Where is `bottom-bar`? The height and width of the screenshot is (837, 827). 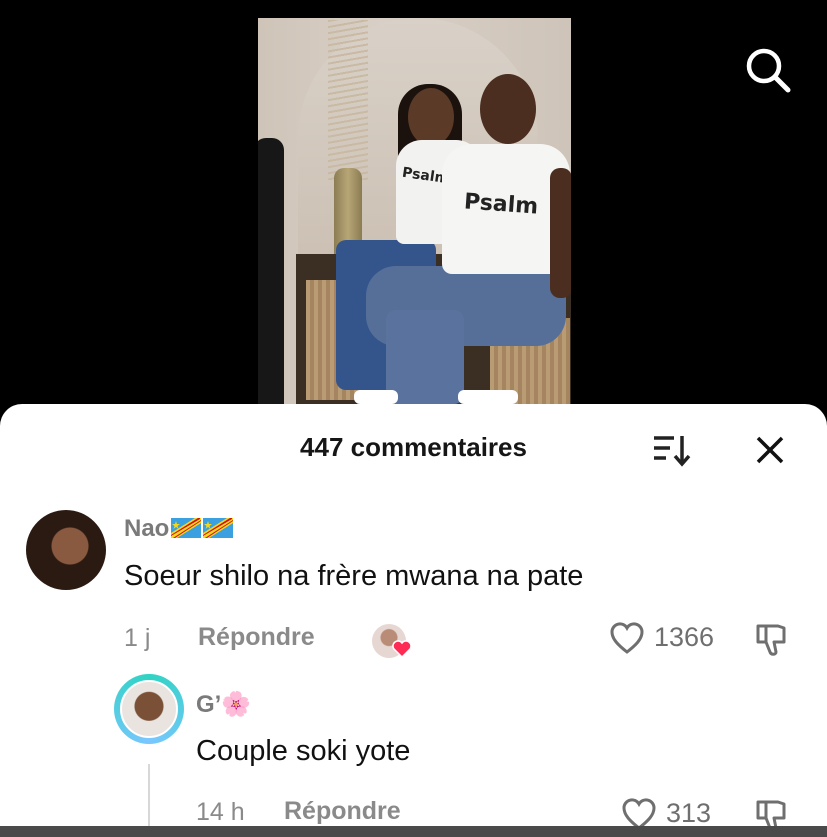 bottom-bar is located at coordinates (413, 831).